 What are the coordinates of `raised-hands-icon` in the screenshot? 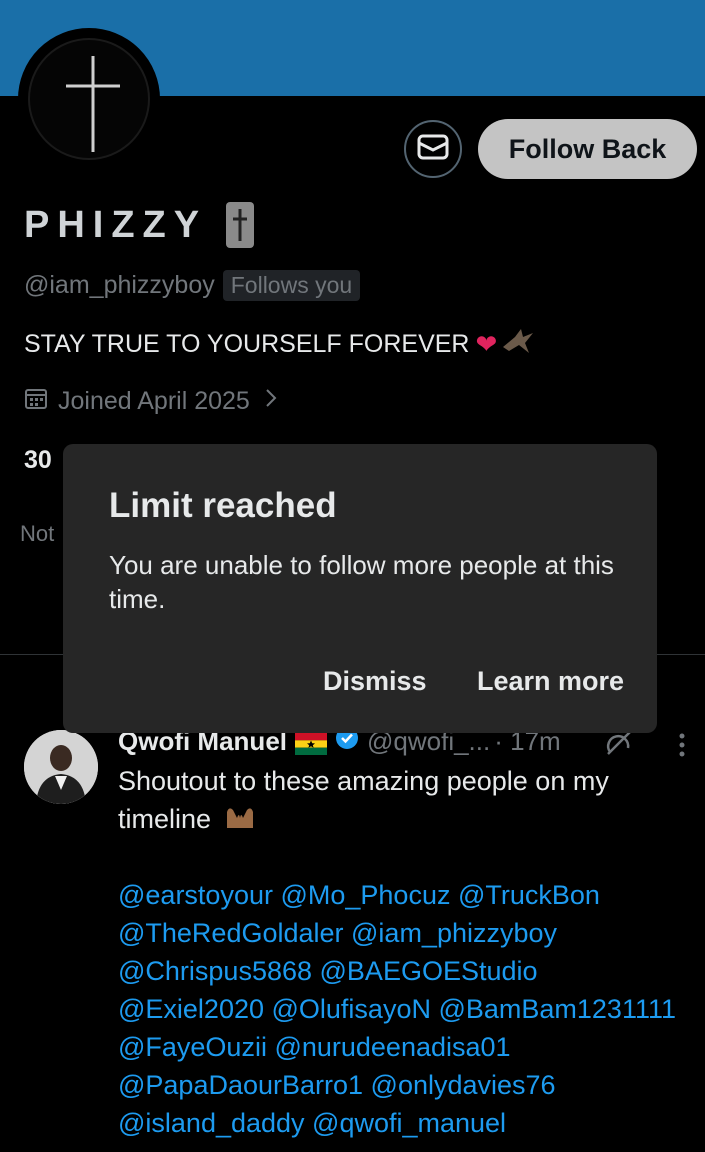 It's located at (240, 821).